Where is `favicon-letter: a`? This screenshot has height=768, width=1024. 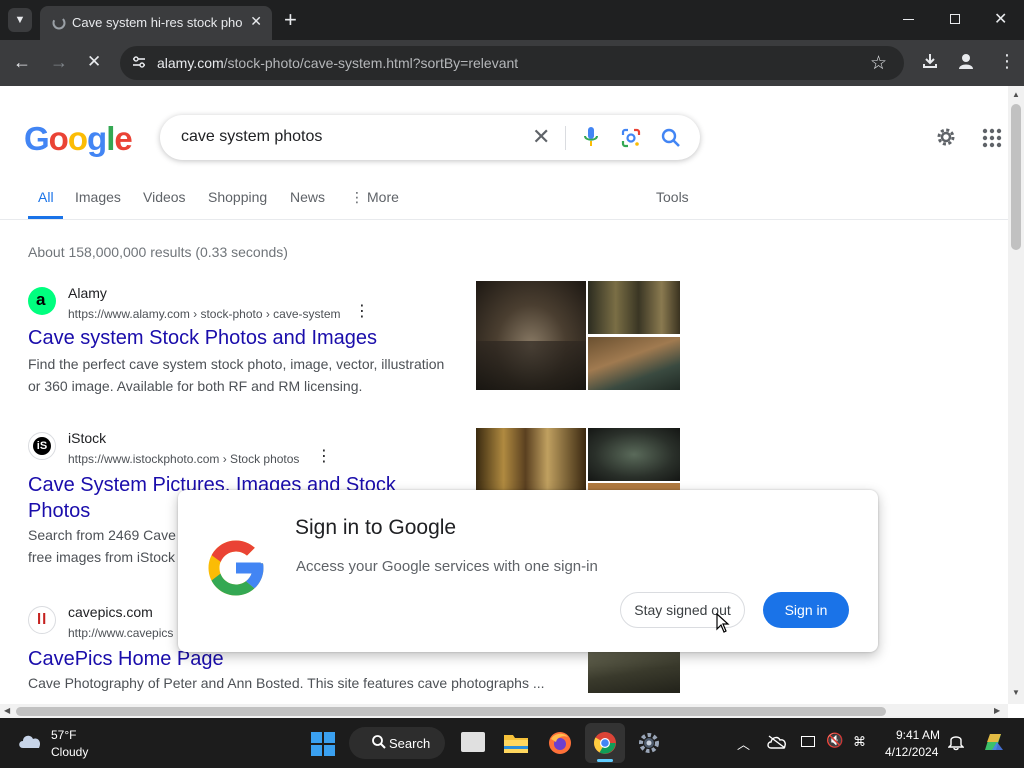 favicon-letter: a is located at coordinates (41, 299).